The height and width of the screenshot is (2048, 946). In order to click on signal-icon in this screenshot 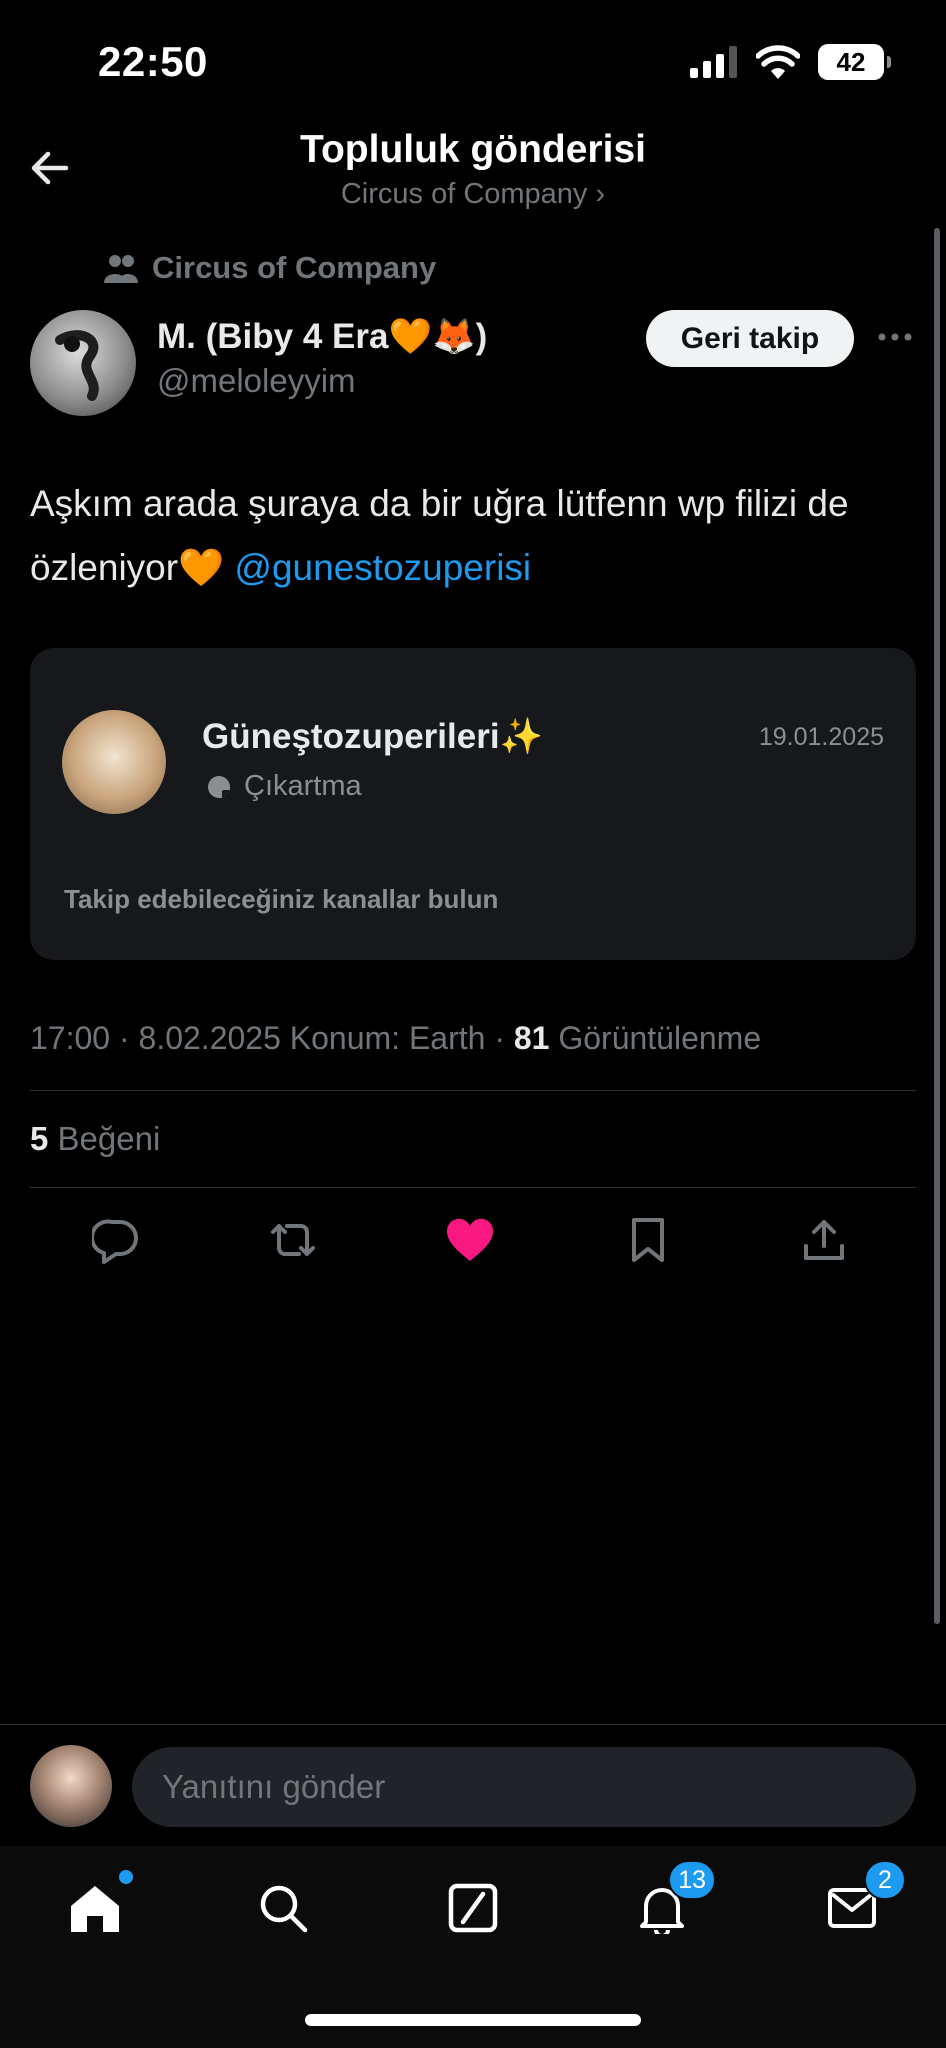, I will do `click(713, 62)`.